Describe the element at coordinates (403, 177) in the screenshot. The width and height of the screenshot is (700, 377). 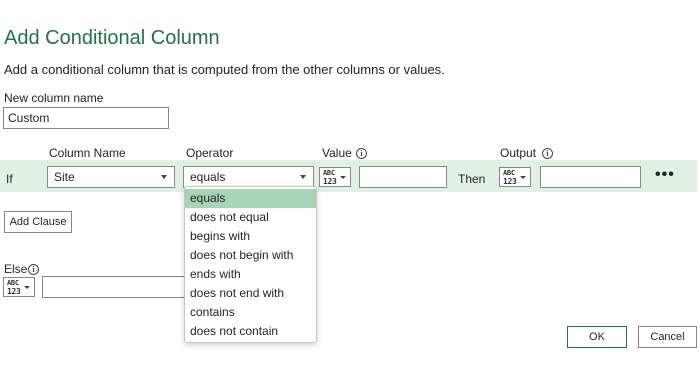
I see `value-input` at that location.